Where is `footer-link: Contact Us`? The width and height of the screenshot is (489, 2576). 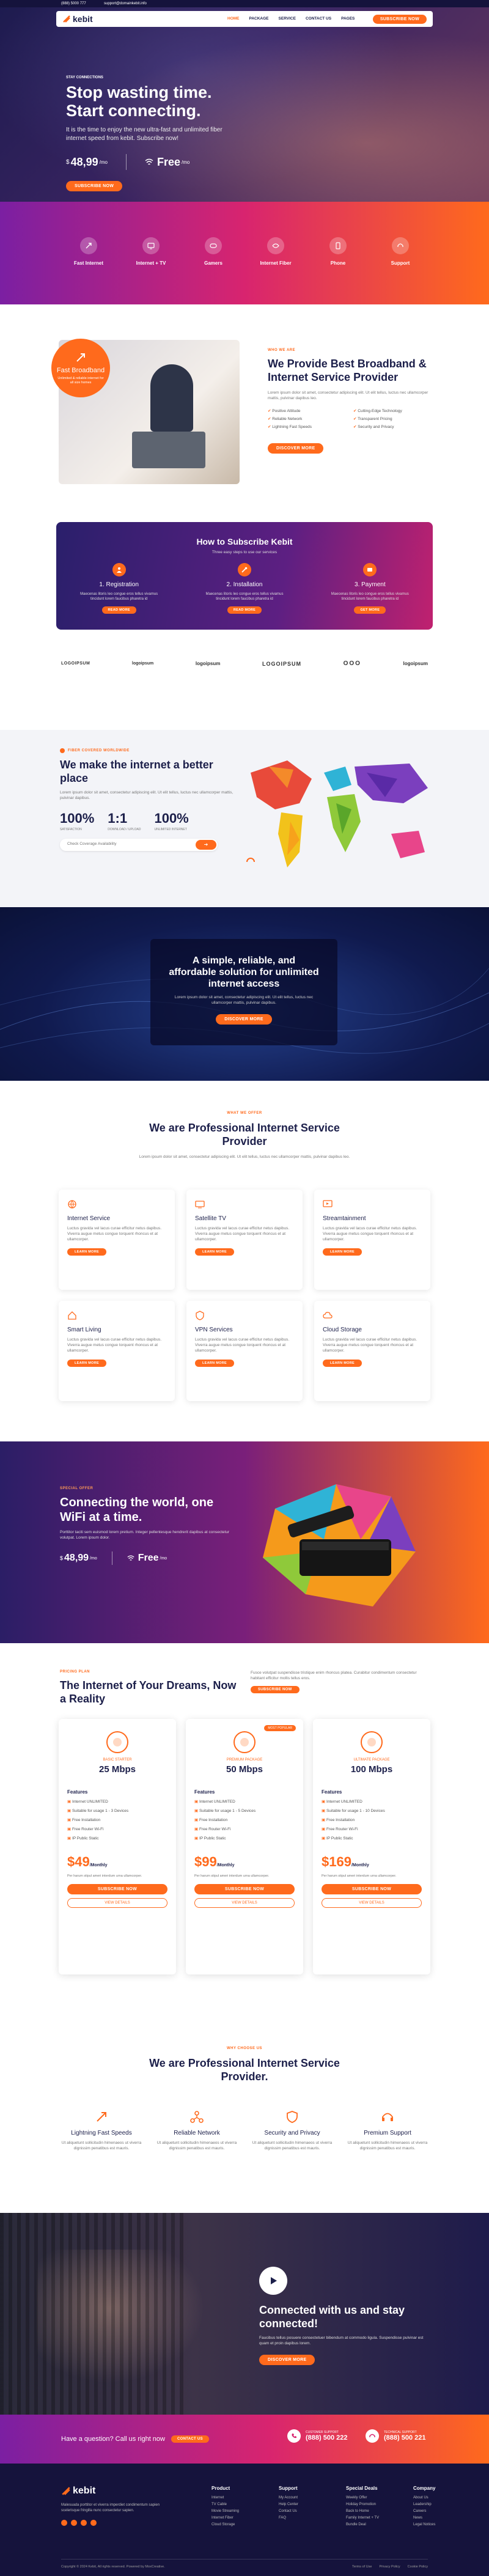
footer-link: Contact Us is located at coordinates (301, 2511).